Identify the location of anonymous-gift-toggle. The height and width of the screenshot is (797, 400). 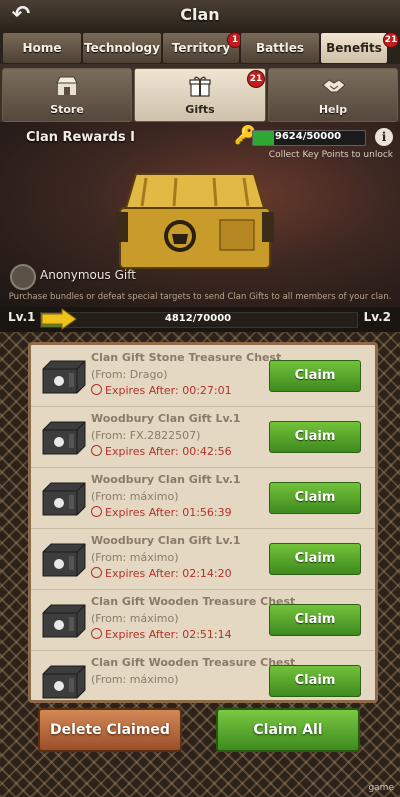
(23, 277).